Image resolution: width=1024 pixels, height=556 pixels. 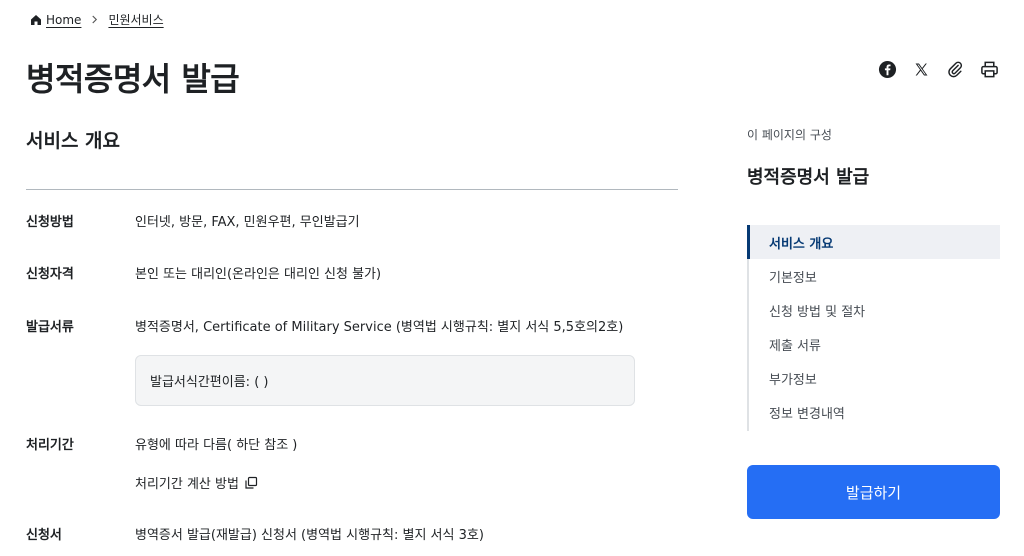 What do you see at coordinates (216, 445) in the screenshot?
I see `info-value: 유형에 따라 다름( 하단 참조 )` at bounding box center [216, 445].